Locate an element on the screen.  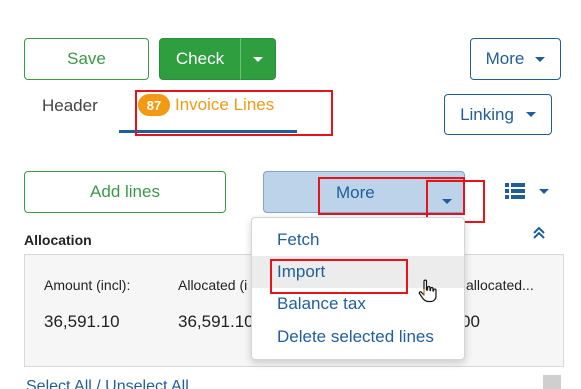
menu-item-delete-selected-lines: Delete selected lines is located at coordinates (358, 337).